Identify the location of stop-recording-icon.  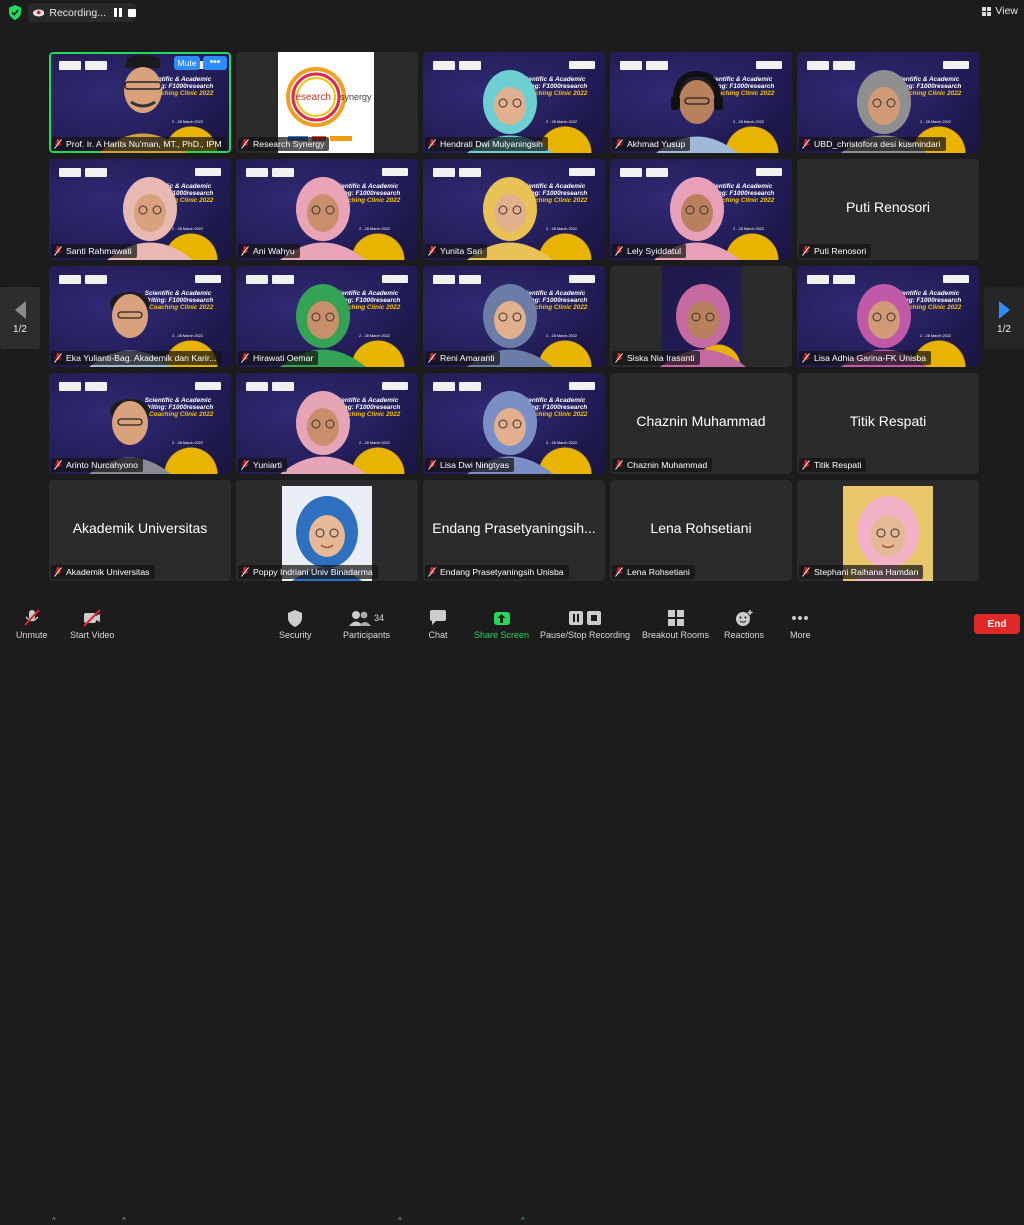
(132, 12).